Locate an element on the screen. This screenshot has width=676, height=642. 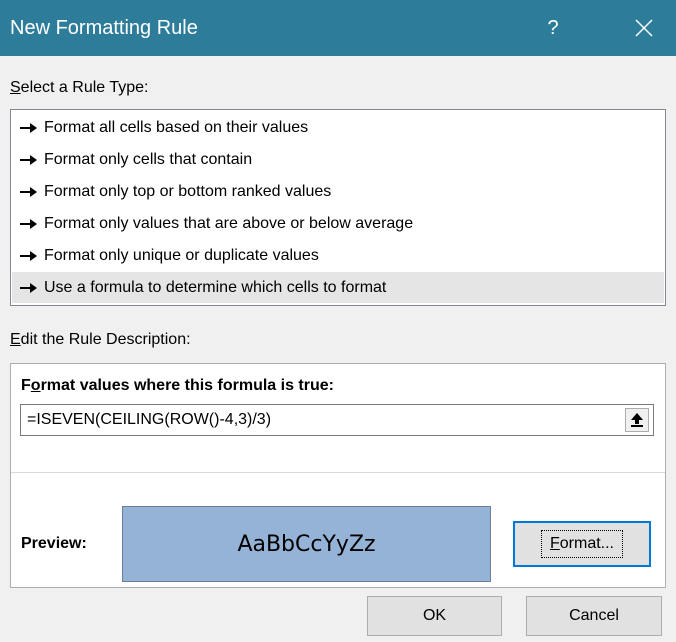
close-button is located at coordinates (644, 28).